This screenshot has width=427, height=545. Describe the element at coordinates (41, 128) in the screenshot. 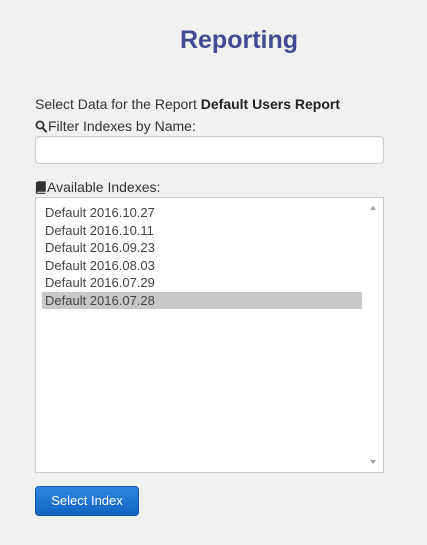

I see `search-icon` at that location.